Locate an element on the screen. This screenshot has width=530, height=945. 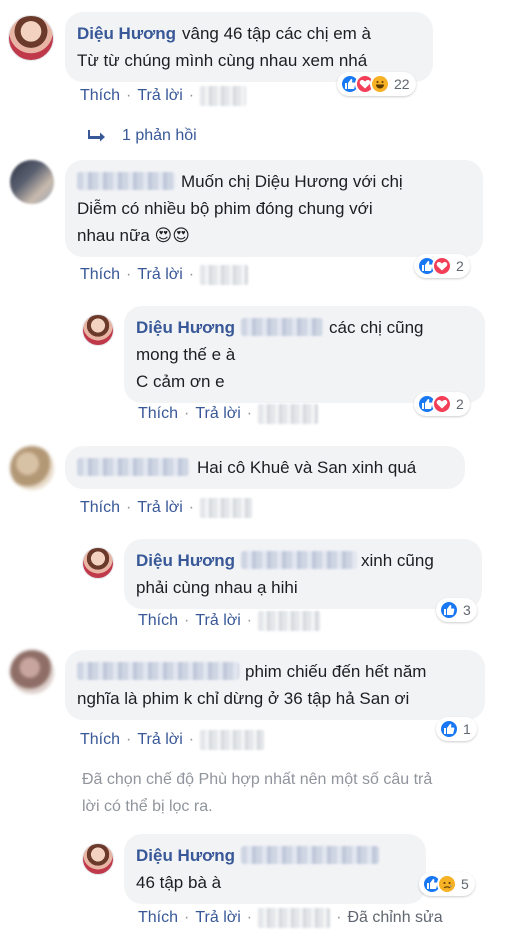
haha-reaction-icon is located at coordinates (380, 84).